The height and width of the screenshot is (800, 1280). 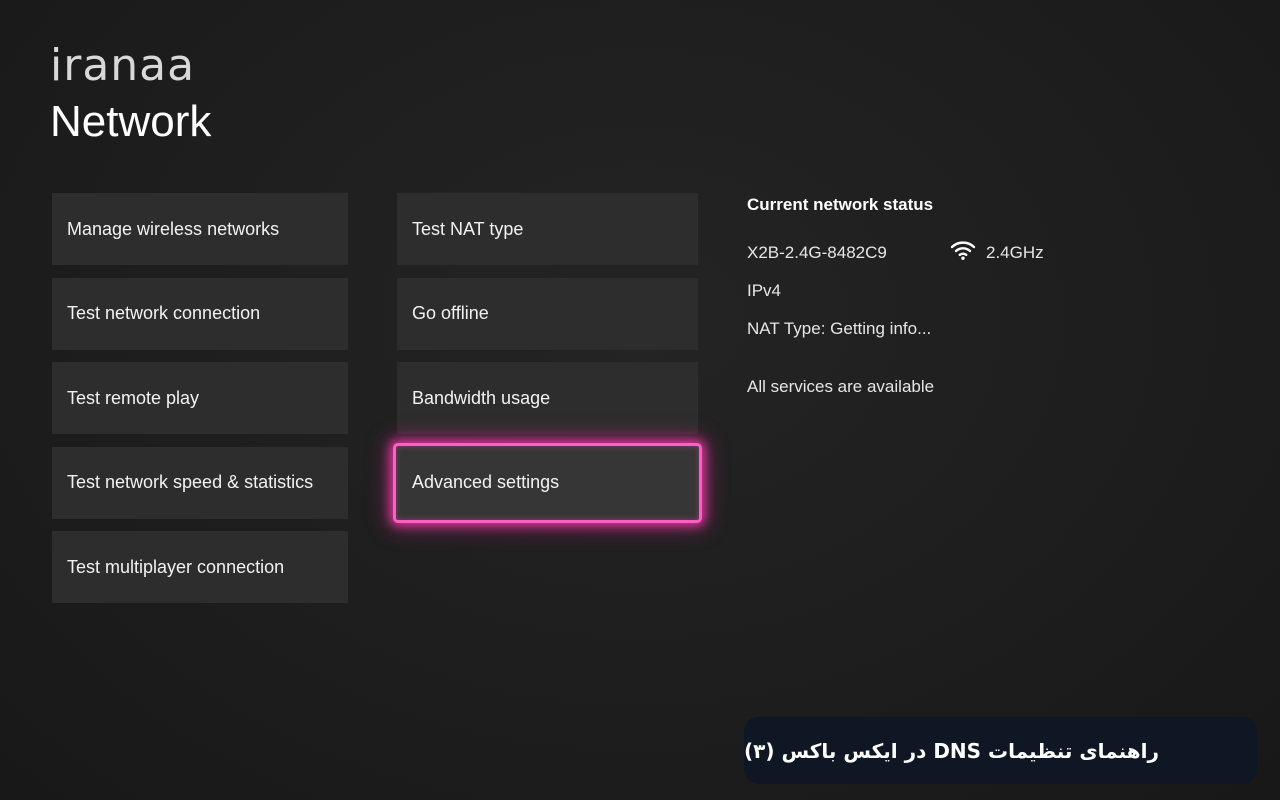 I want to click on test-remote-play-button: Test remote play, so click(x=200, y=398).